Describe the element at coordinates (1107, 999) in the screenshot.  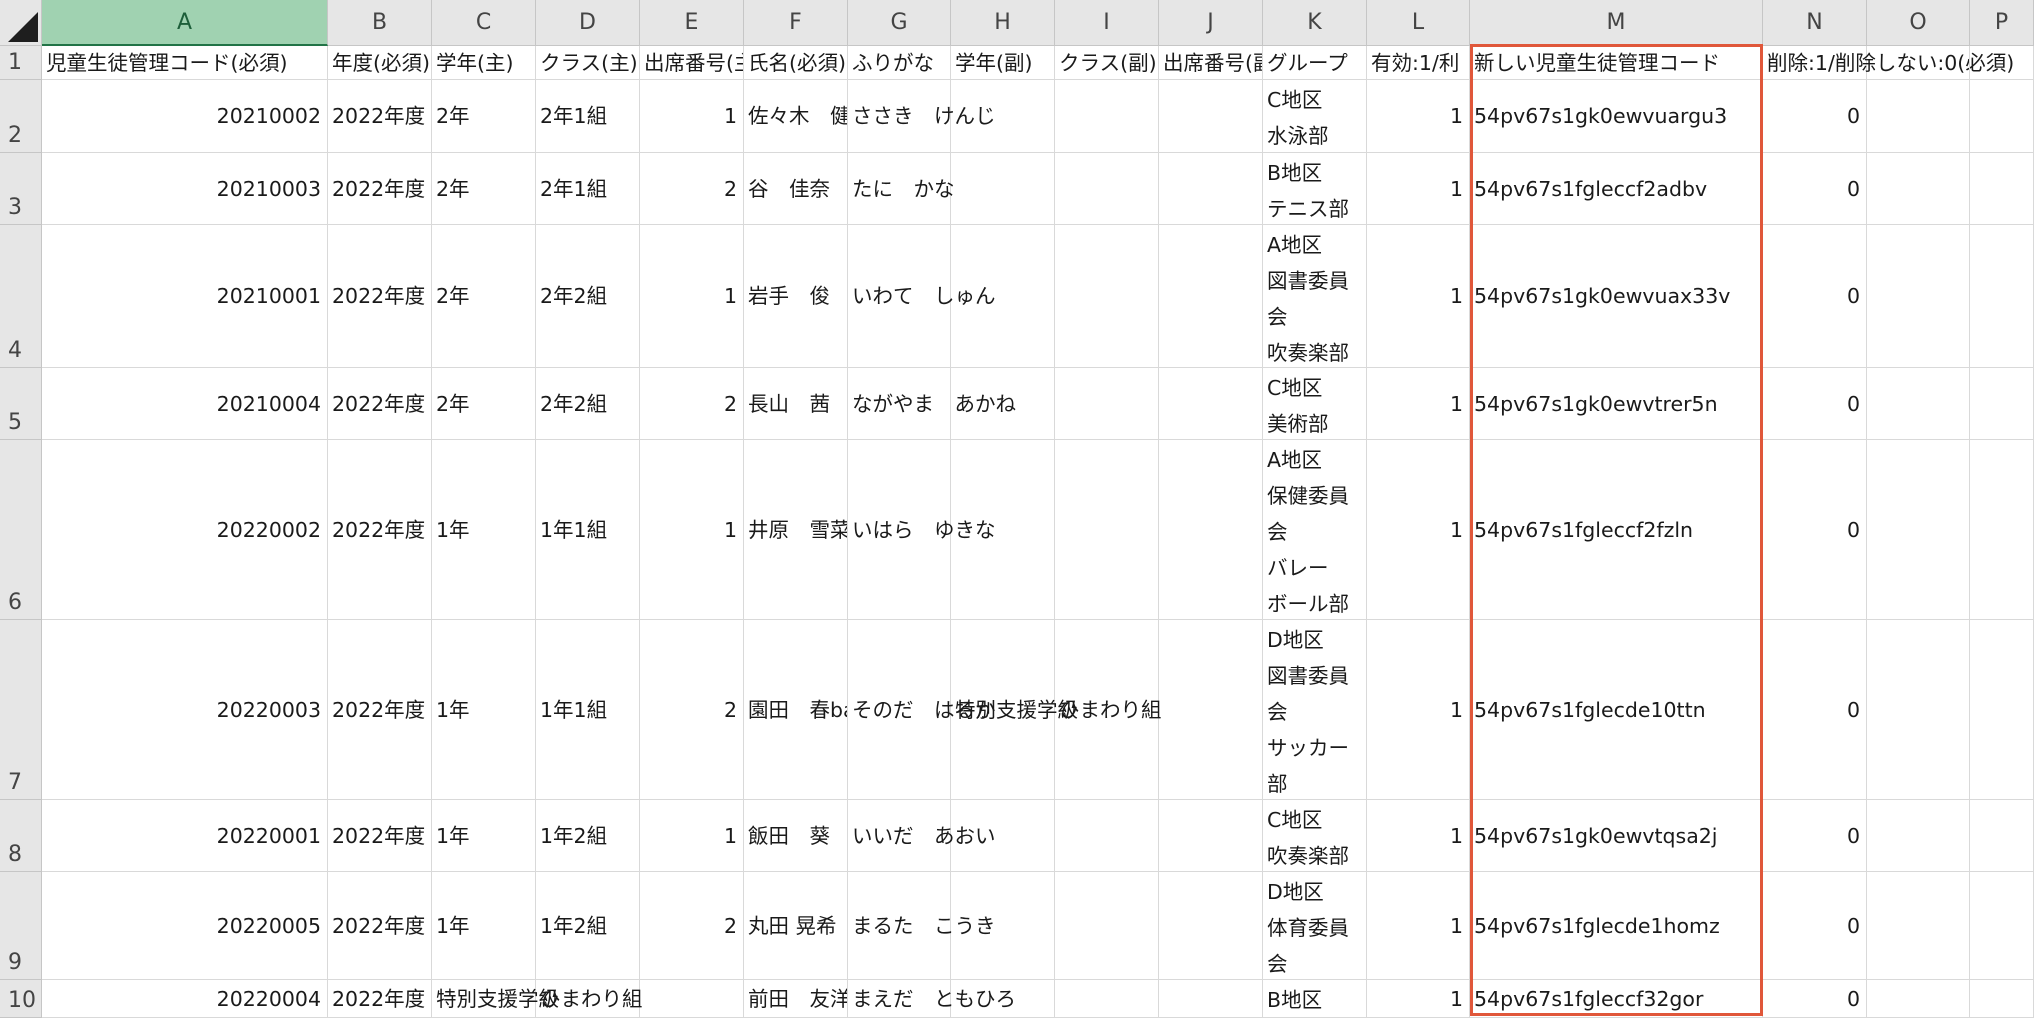
I see `cell-i10` at that location.